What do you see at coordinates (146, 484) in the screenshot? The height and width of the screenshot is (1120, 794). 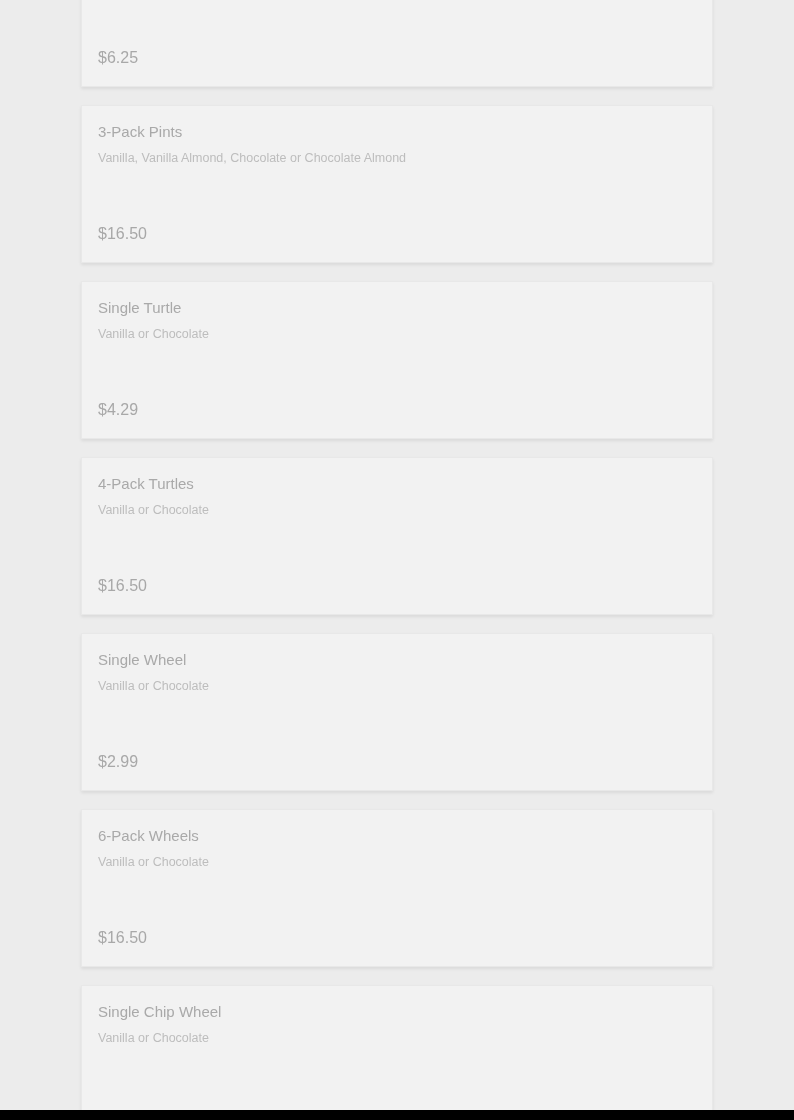 I see `item-name: 4-Pack Turtles` at bounding box center [146, 484].